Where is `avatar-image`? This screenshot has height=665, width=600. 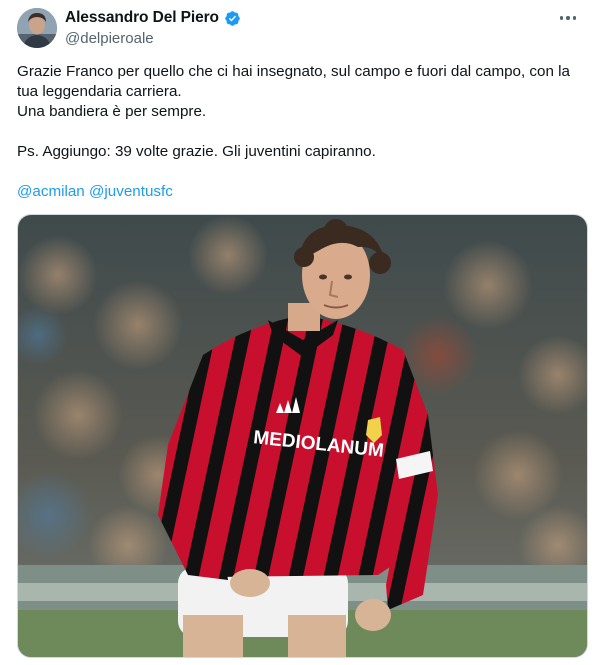 avatar-image is located at coordinates (37, 28).